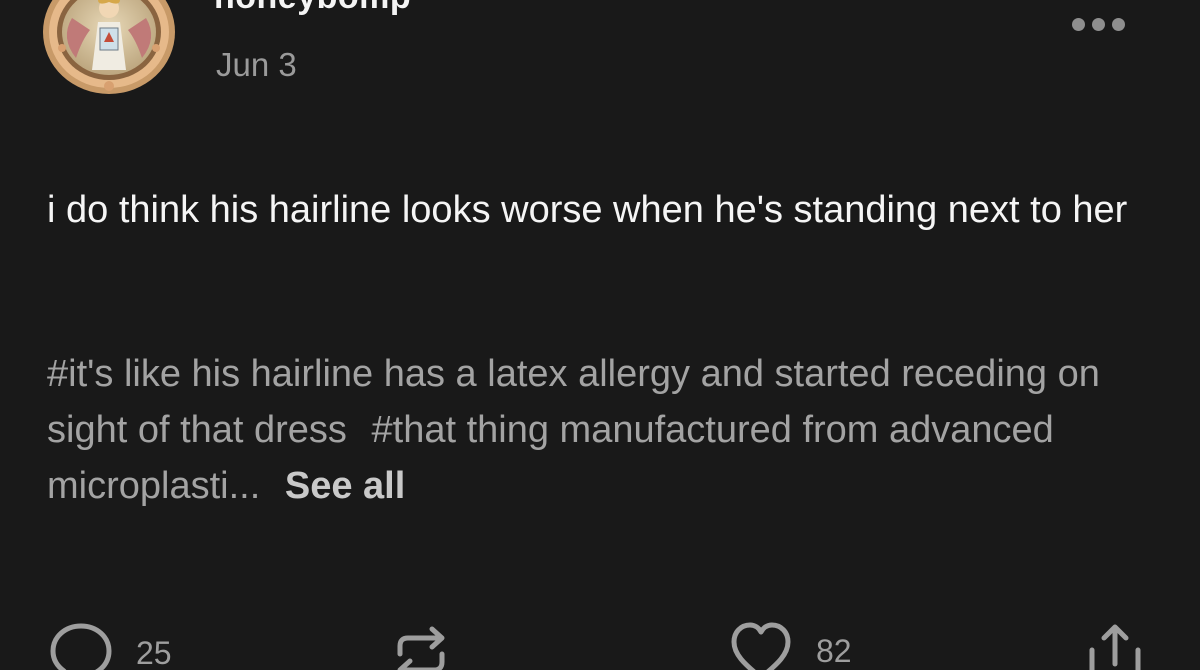  What do you see at coordinates (761, 646) in the screenshot?
I see `heart-icon` at bounding box center [761, 646].